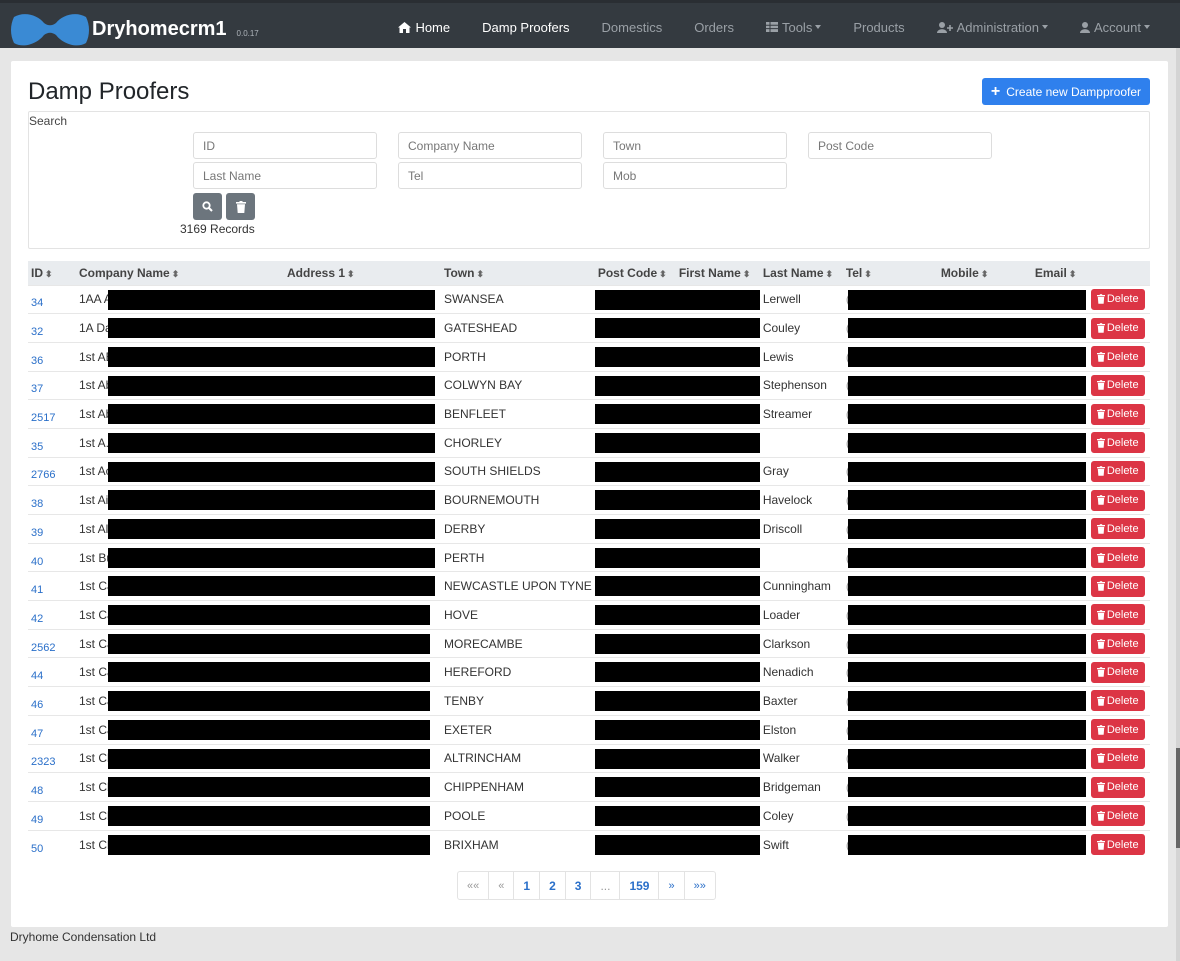 The image size is (1180, 961). I want to click on nav-tools-dropdown: Tools, so click(793, 27).